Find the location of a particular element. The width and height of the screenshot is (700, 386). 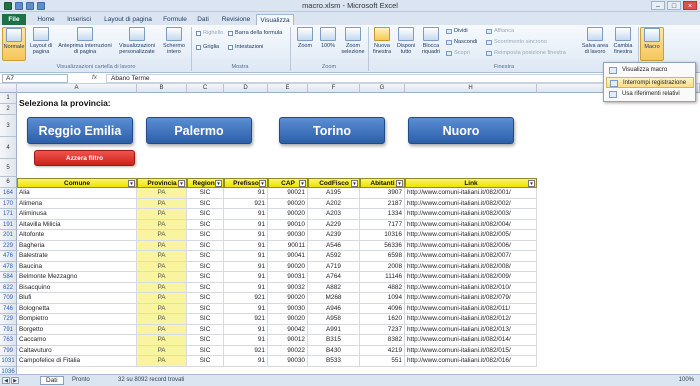

first-sheet-icon: ◀ is located at coordinates (6, 380).